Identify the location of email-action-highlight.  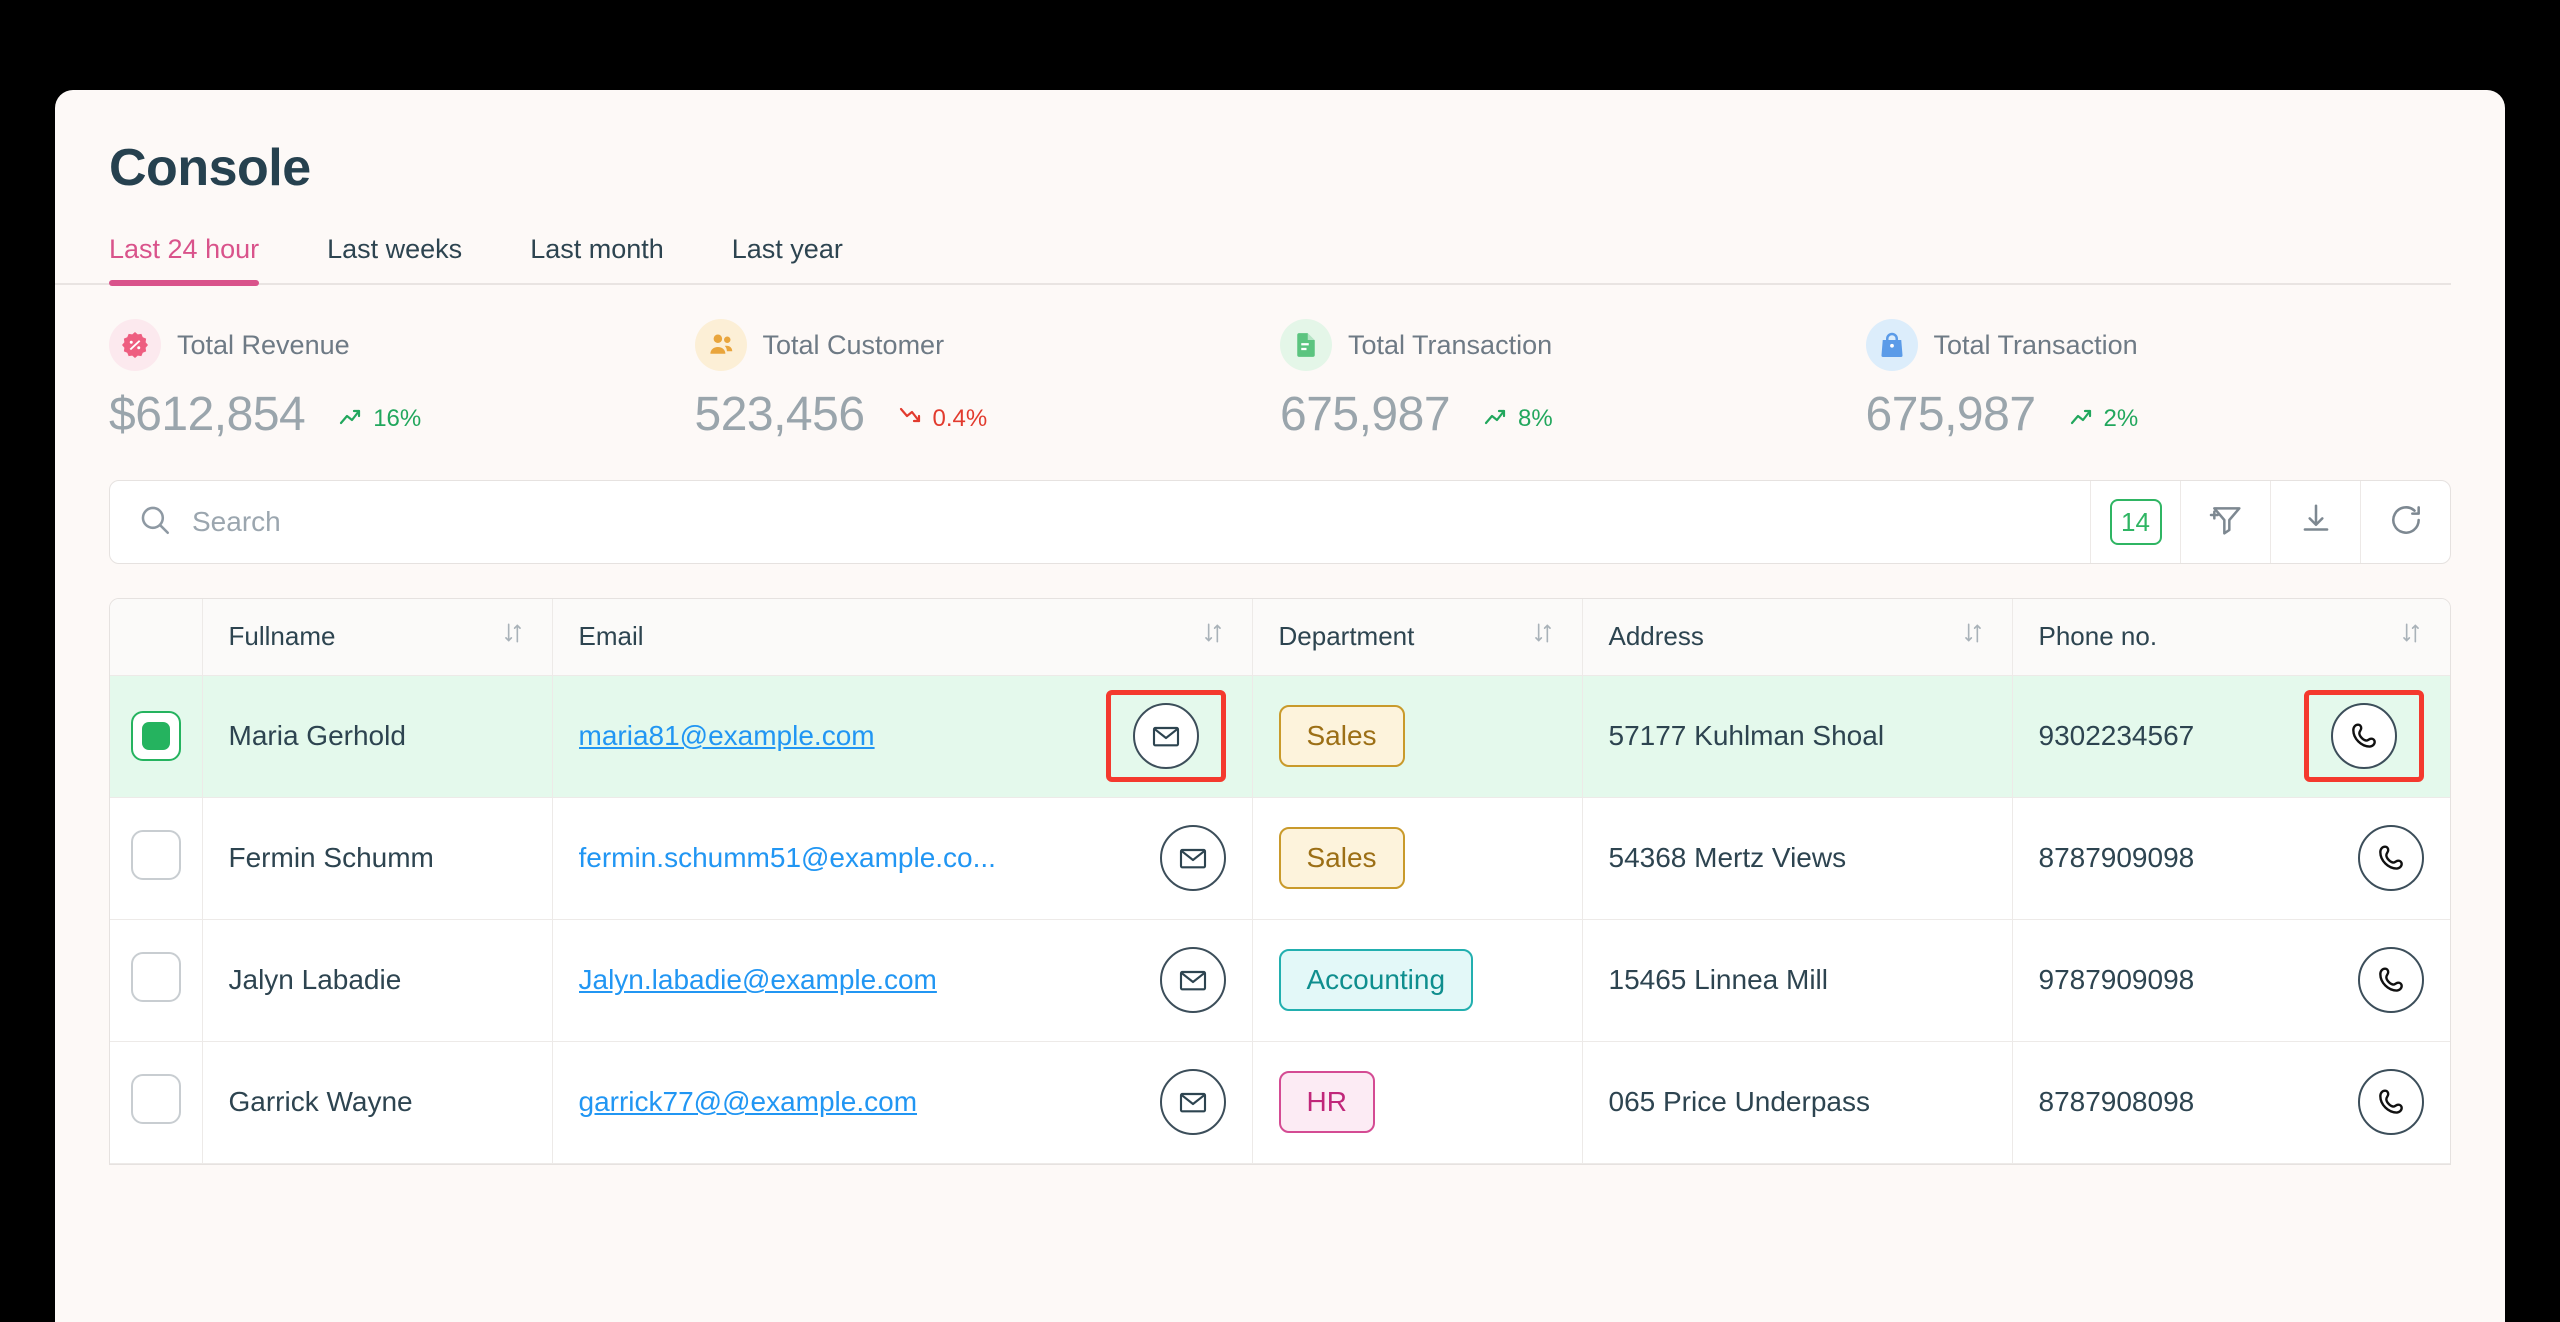
(1165, 736).